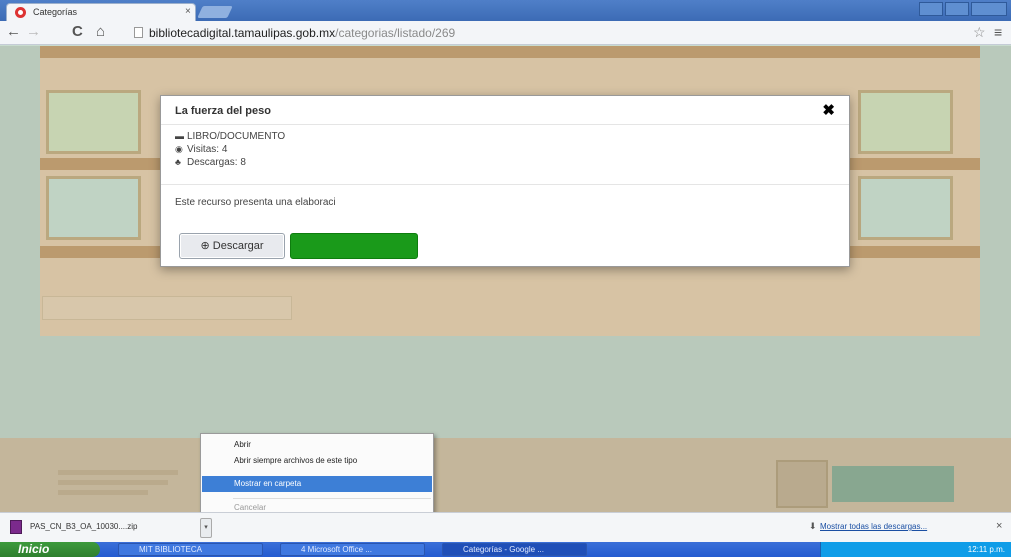 The height and width of the screenshot is (557, 1011). I want to click on download-item: PAS_CN_B3_OA_10030....zip ▾, so click(111, 528).